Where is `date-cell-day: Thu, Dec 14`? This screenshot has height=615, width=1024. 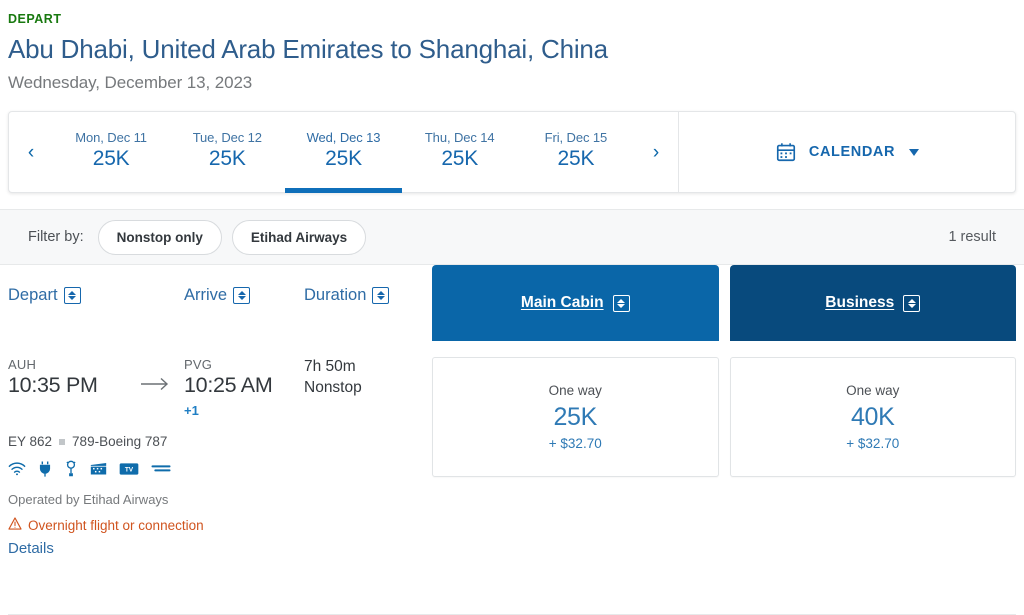 date-cell-day: Thu, Dec 14 is located at coordinates (459, 137).